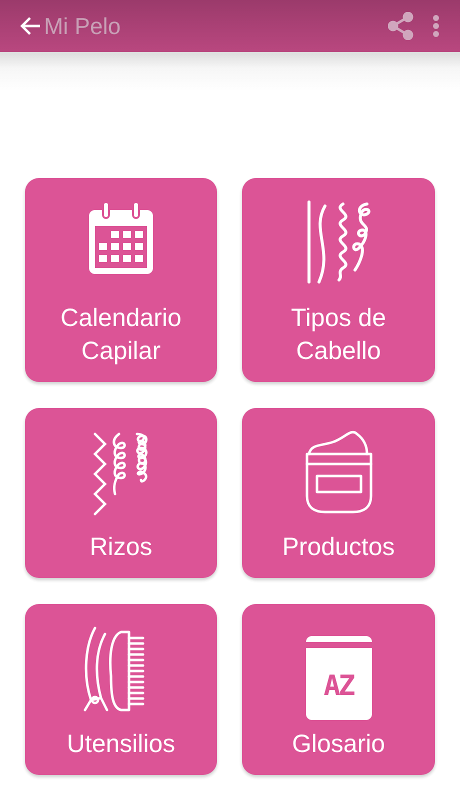  Describe the element at coordinates (121, 493) in the screenshot. I see `menu-tile: Rizos` at that location.